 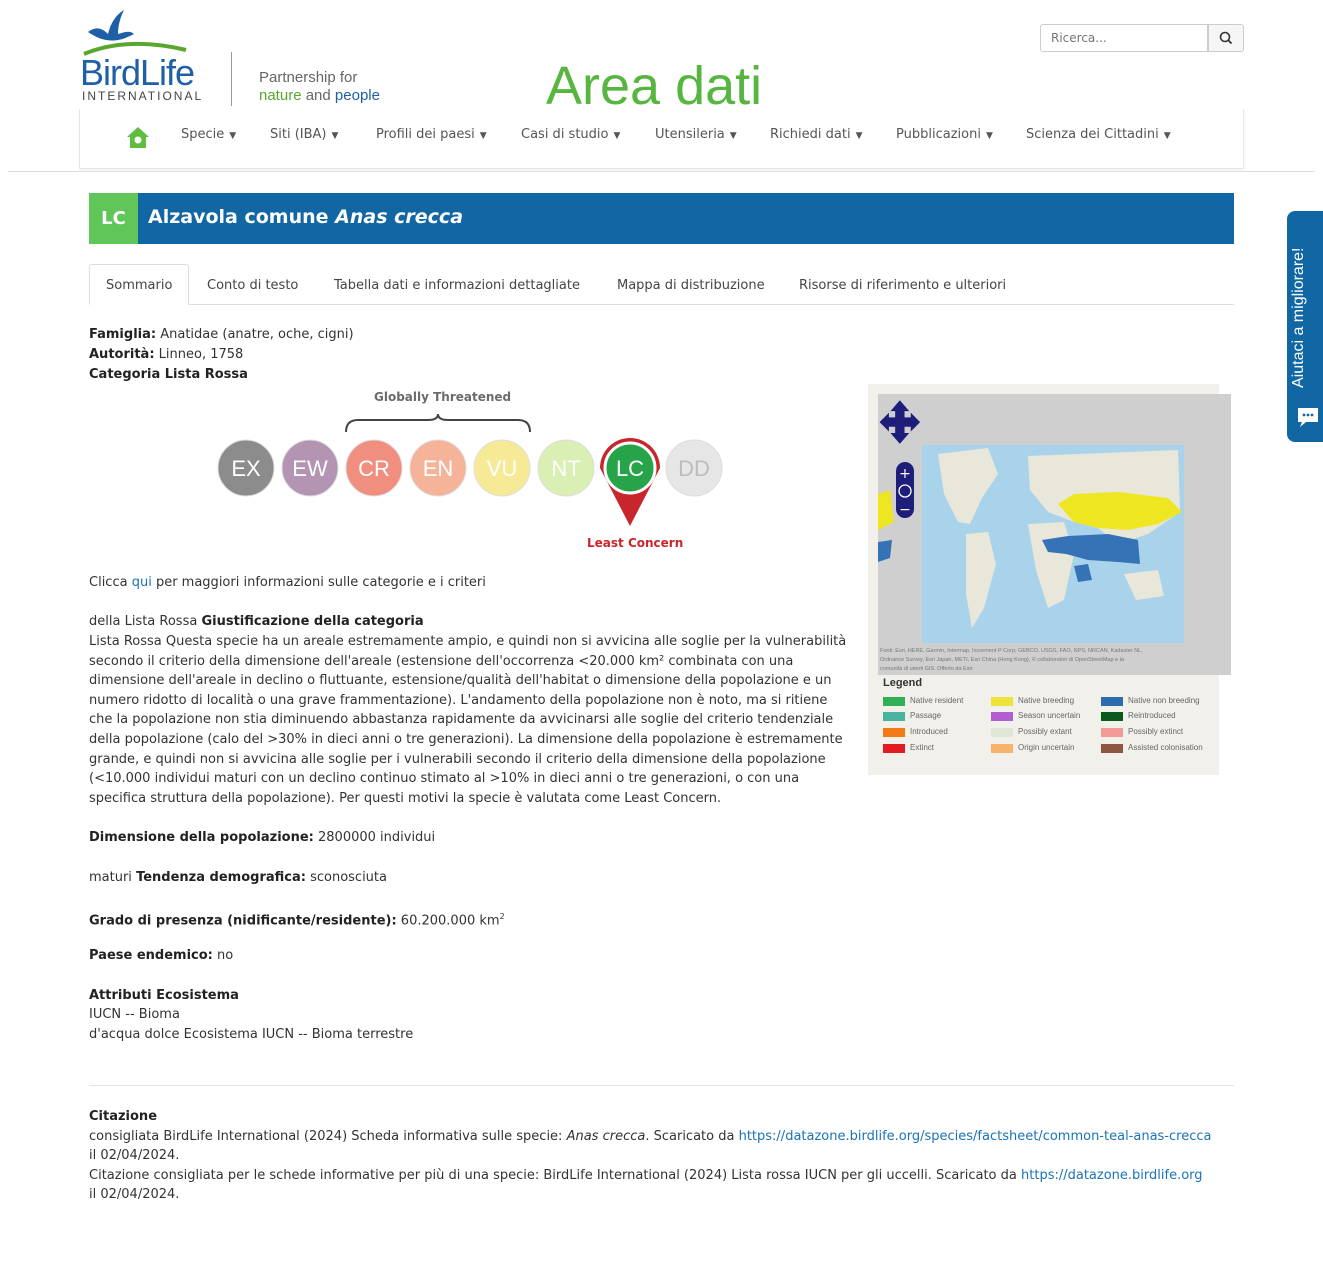 What do you see at coordinates (661, 1085) in the screenshot?
I see `section-divider` at bounding box center [661, 1085].